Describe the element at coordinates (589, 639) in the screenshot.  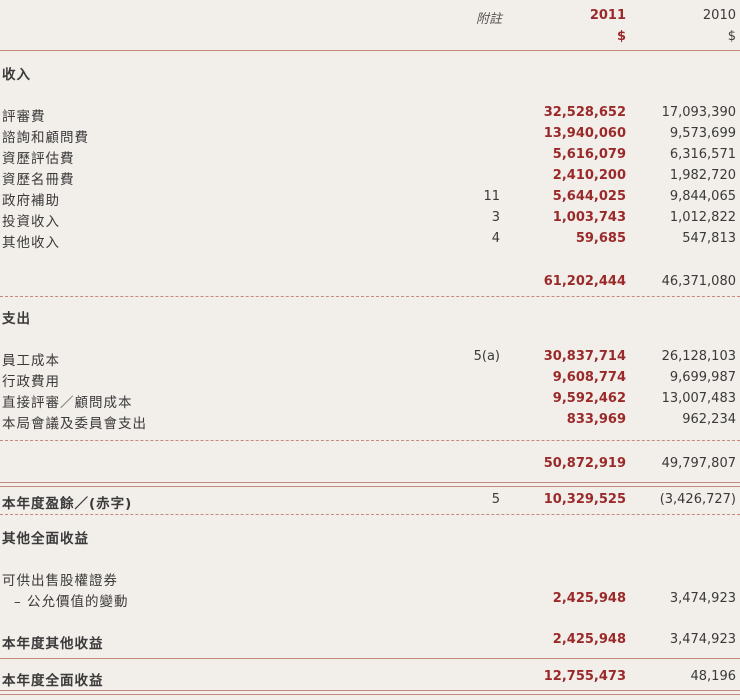
I see `oci-total-2011: 2,425,948` at that location.